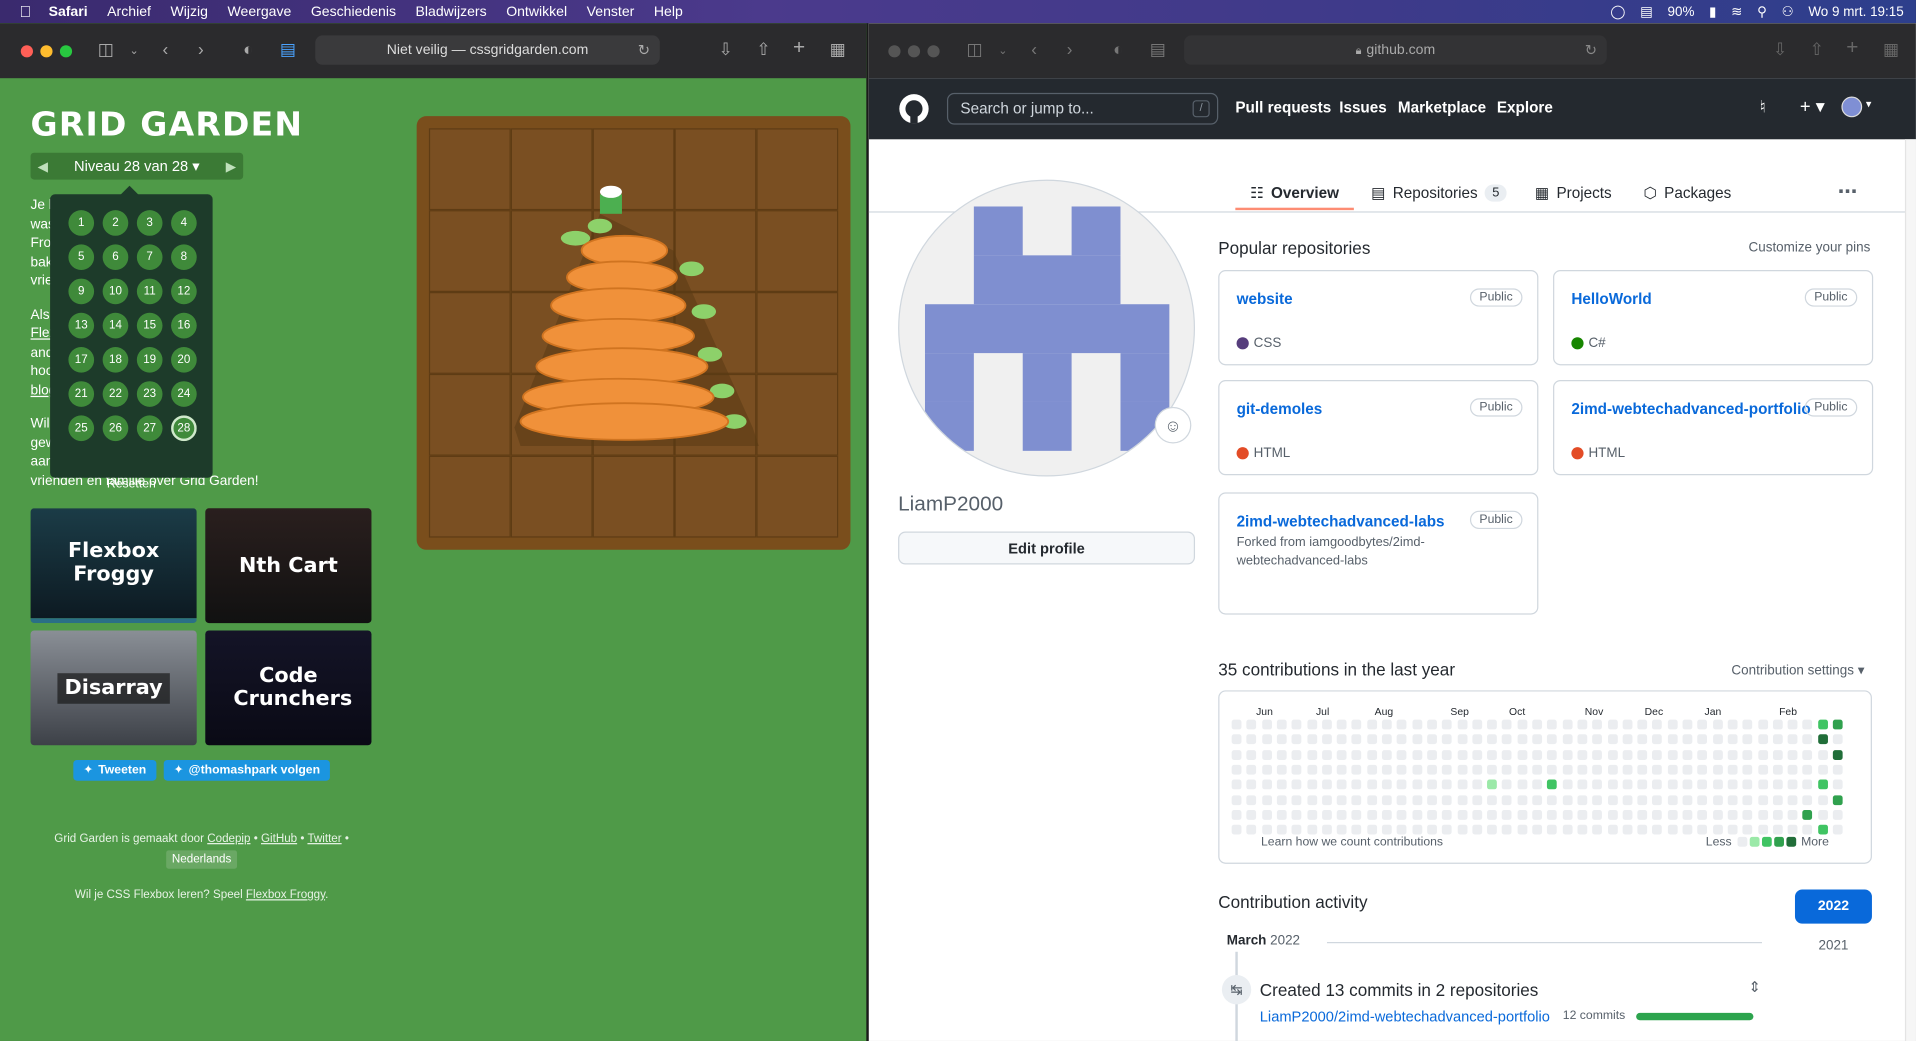 The image size is (1916, 1041). I want to click on clock: Wo 9 mrt. 19:15, so click(1855, 11).